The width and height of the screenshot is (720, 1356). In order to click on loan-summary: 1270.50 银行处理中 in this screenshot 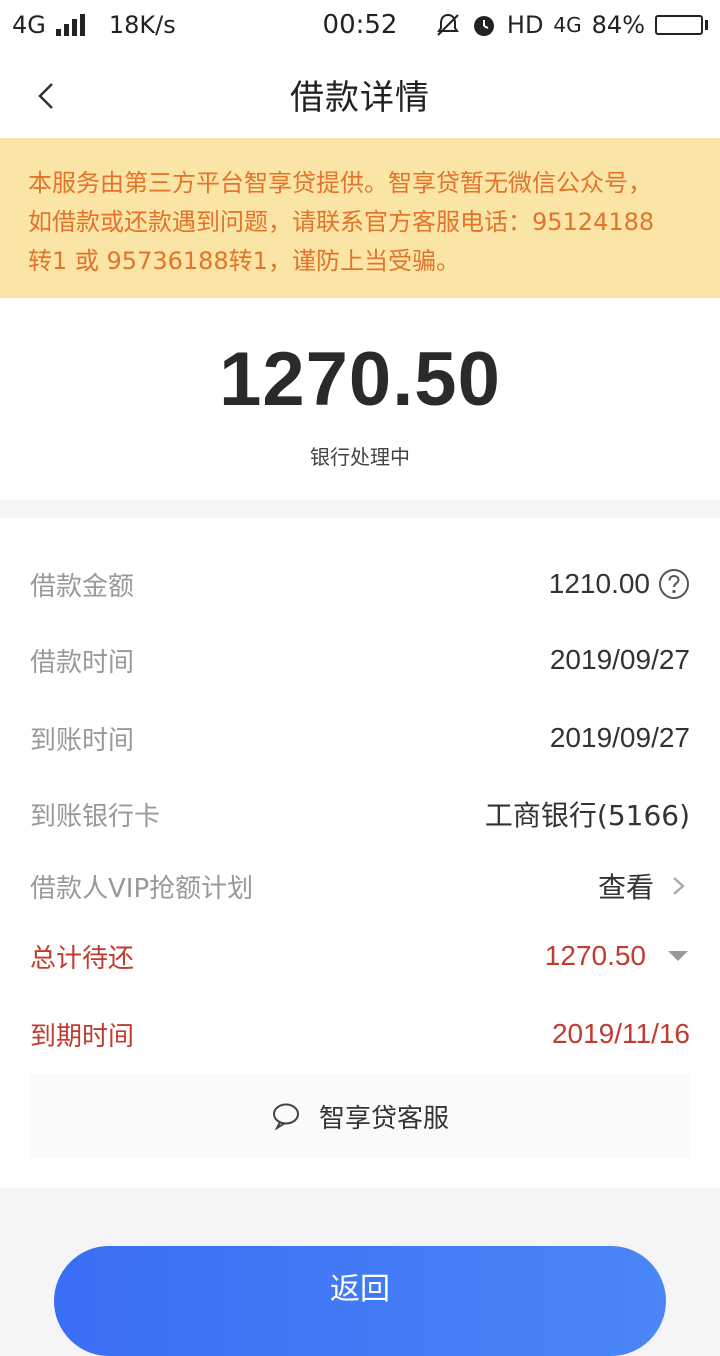, I will do `click(360, 399)`.